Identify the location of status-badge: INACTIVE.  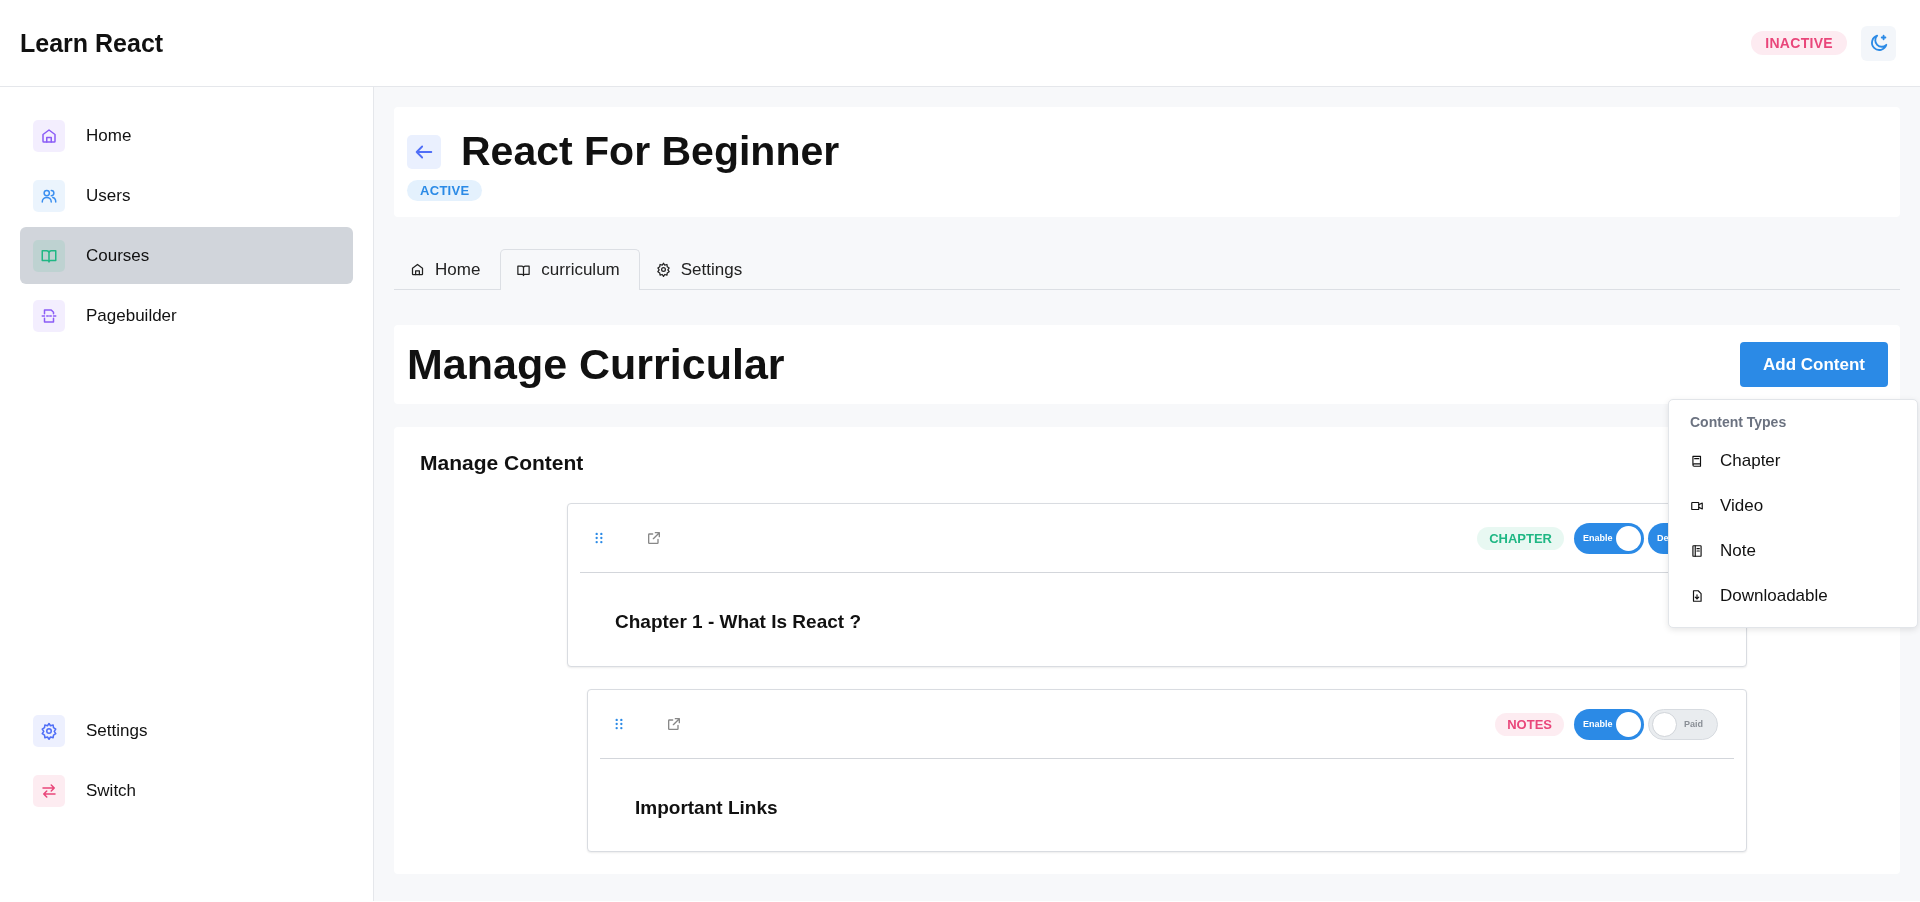
(1799, 43).